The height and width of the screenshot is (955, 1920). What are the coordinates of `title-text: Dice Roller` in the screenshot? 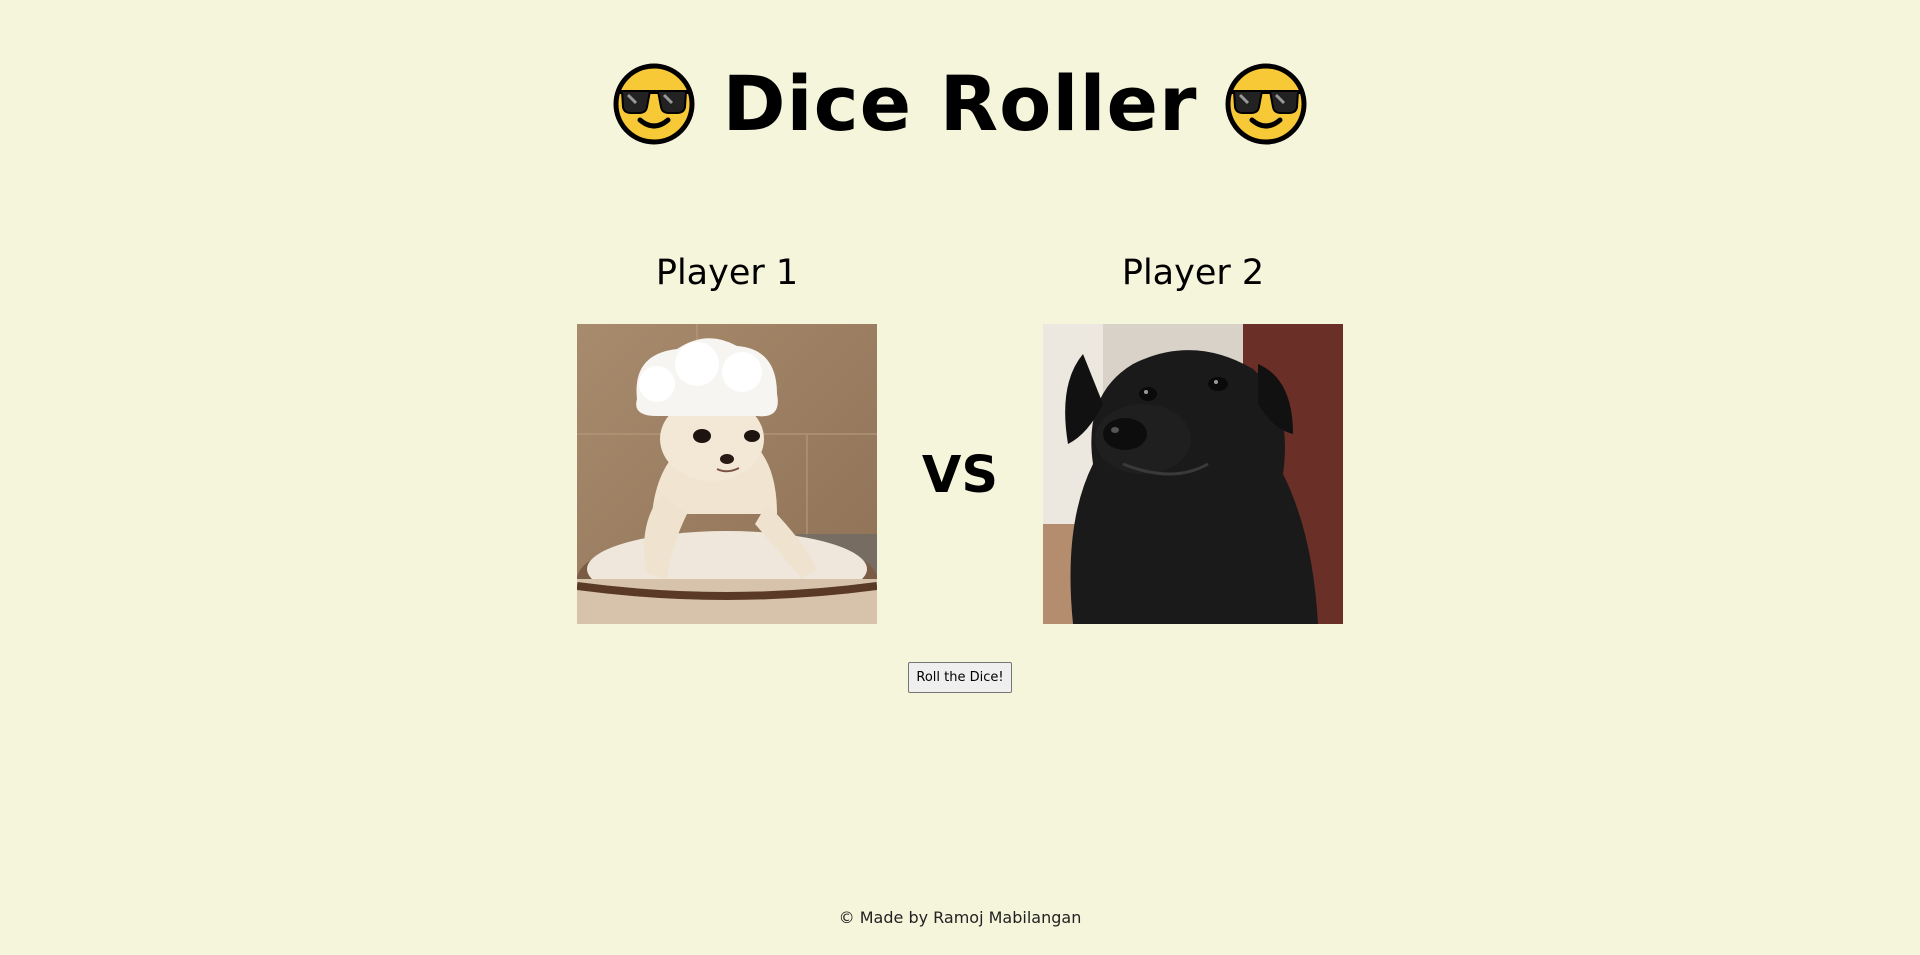 It's located at (960, 103).